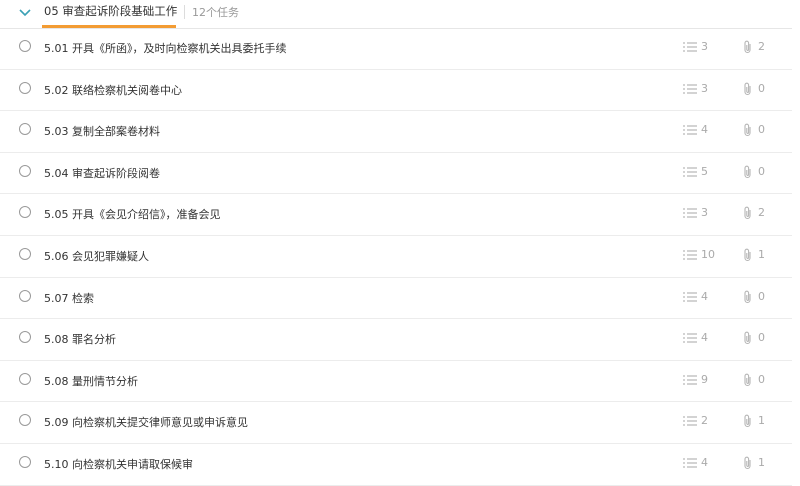  Describe the element at coordinates (396, 465) in the screenshot. I see `task-row: 5.10 向检察机关申请取保候审 4 1` at that location.